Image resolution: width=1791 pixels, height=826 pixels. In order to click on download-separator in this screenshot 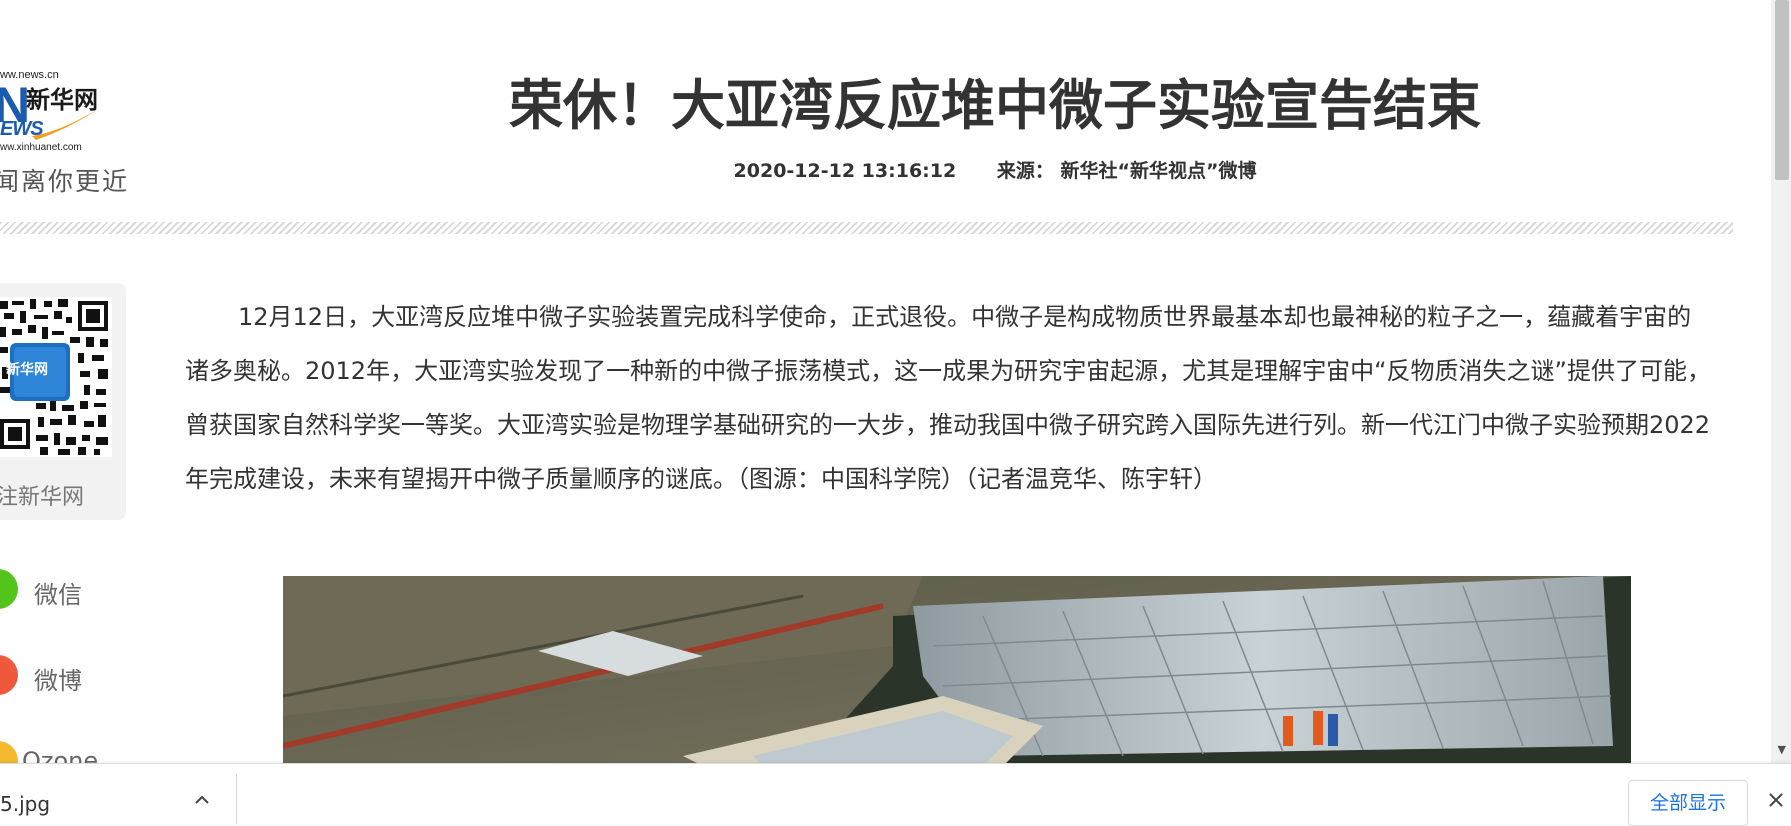, I will do `click(236, 799)`.